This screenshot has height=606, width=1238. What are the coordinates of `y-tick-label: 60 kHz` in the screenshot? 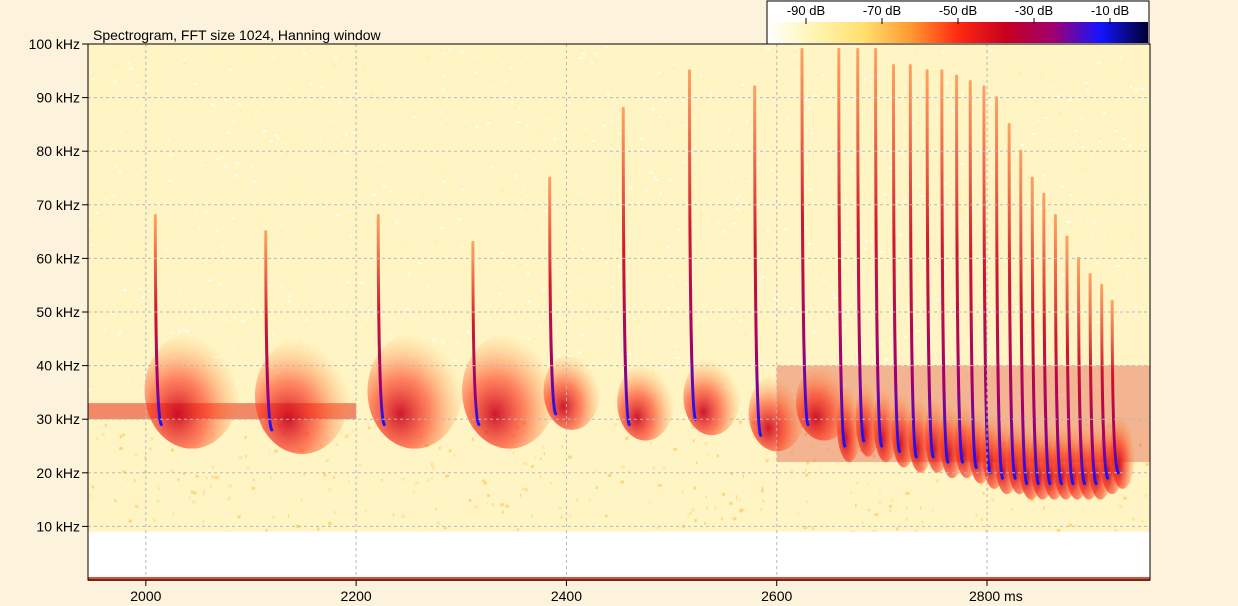 It's located at (58, 258).